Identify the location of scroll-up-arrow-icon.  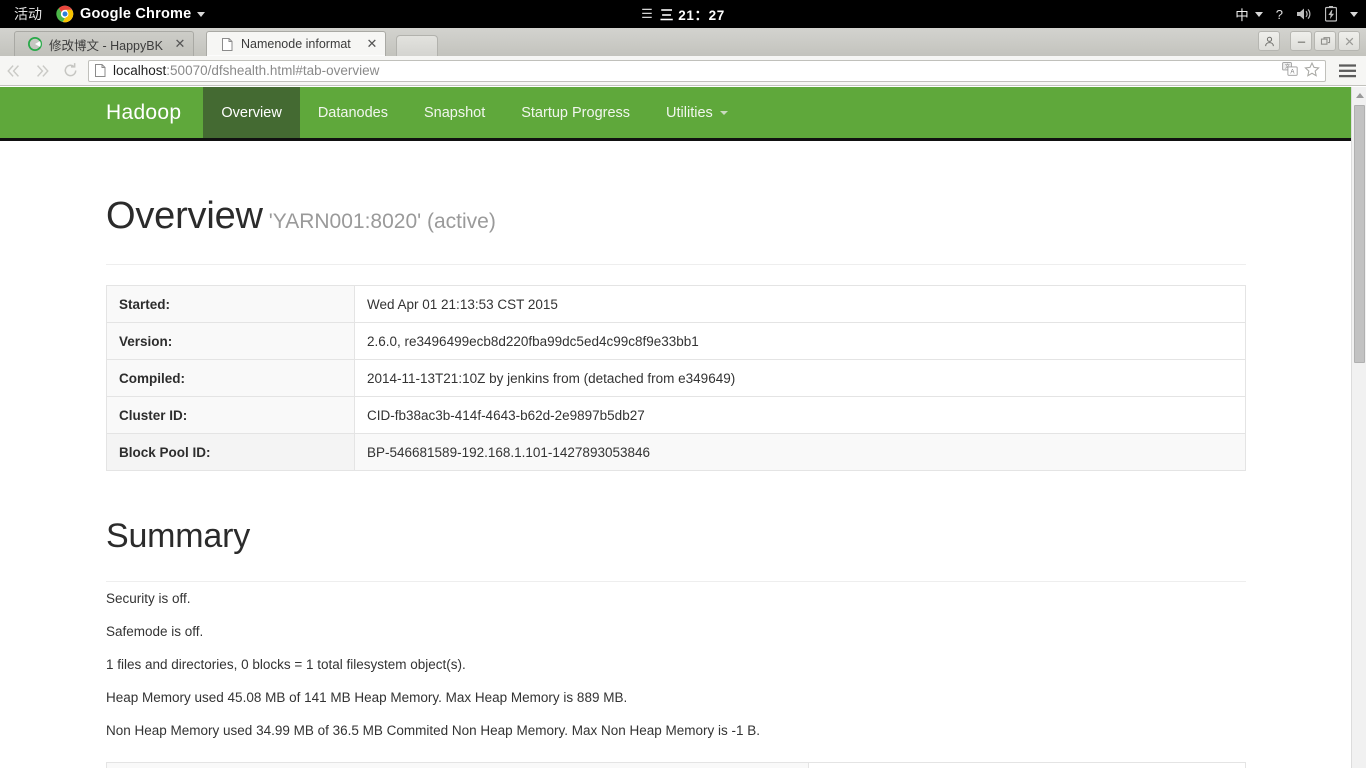
(1359, 95).